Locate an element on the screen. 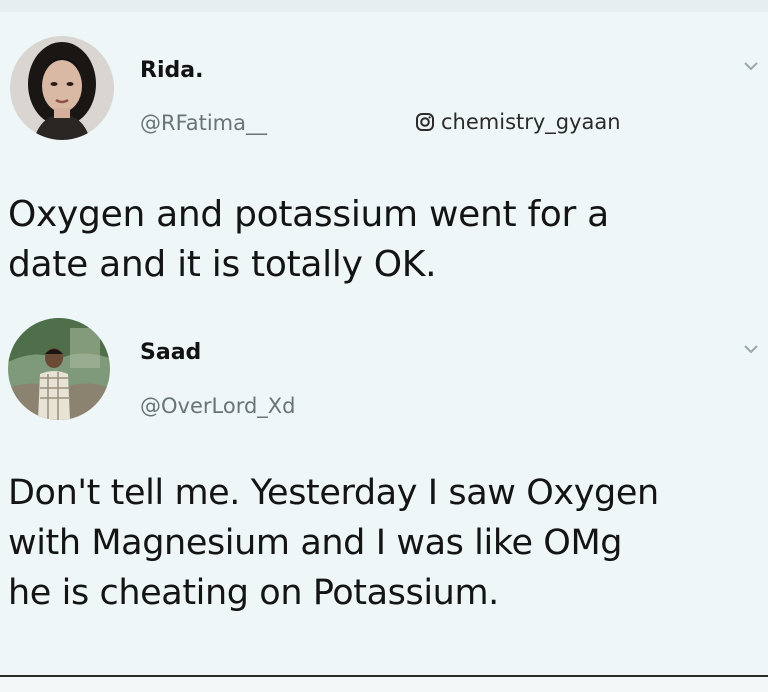 This screenshot has width=768, height=692. tweet-text-line: Don't tell me. Yesterday I saw Oxygen is located at coordinates (333, 493).